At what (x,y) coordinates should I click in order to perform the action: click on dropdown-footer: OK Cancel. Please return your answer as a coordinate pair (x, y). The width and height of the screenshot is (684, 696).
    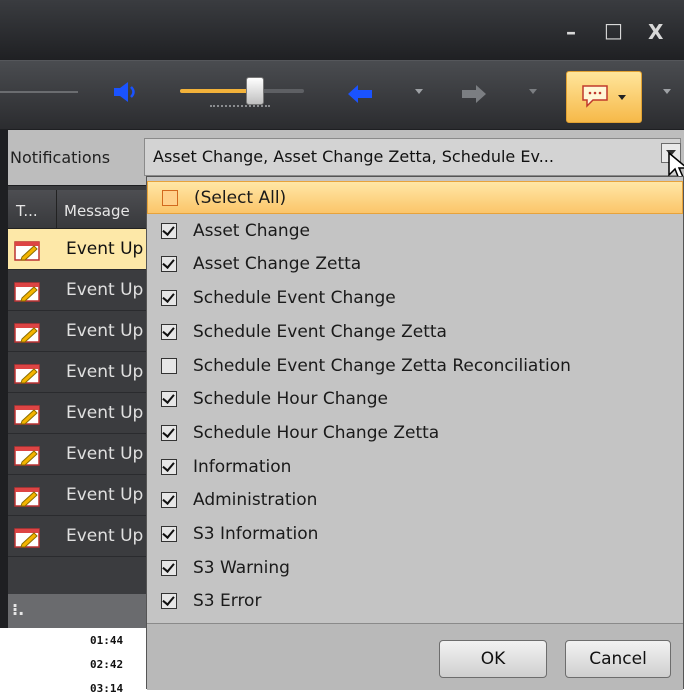
    Looking at the image, I should click on (415, 656).